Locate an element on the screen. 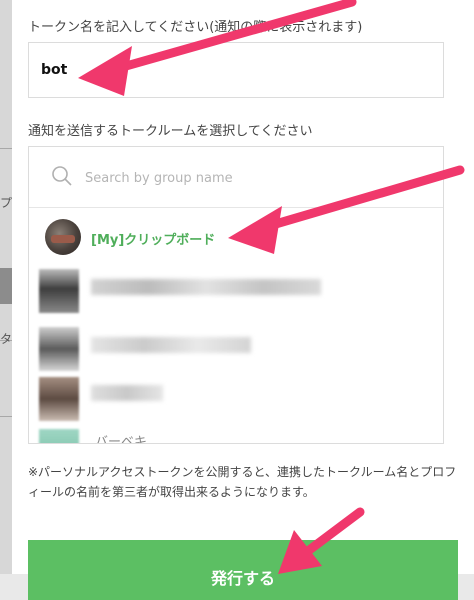 The width and height of the screenshot is (474, 600). sidebar-block is located at coordinates (6, 286).